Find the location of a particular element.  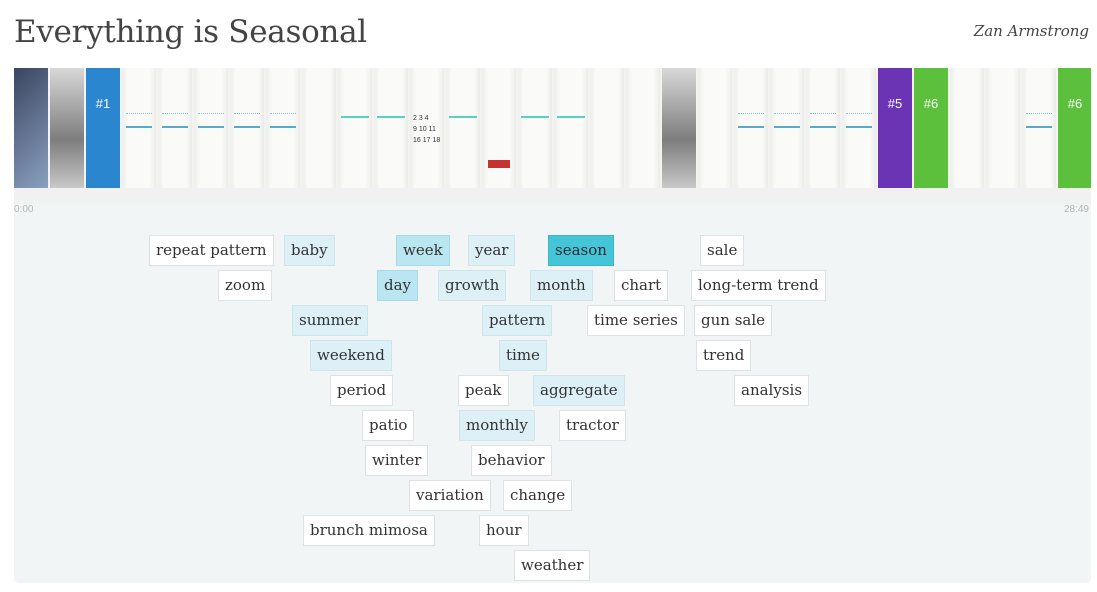

tag-zoom: zoom is located at coordinates (245, 285).